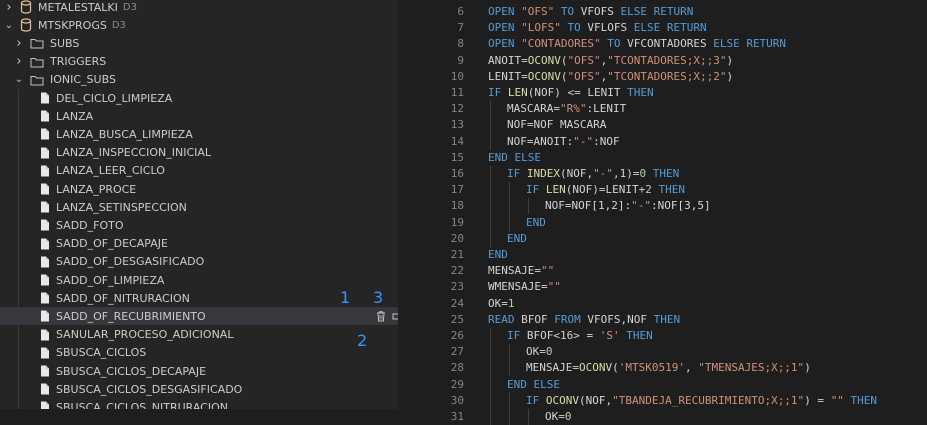  Describe the element at coordinates (573, 109) in the screenshot. I see `code-token: "R%"` at that location.